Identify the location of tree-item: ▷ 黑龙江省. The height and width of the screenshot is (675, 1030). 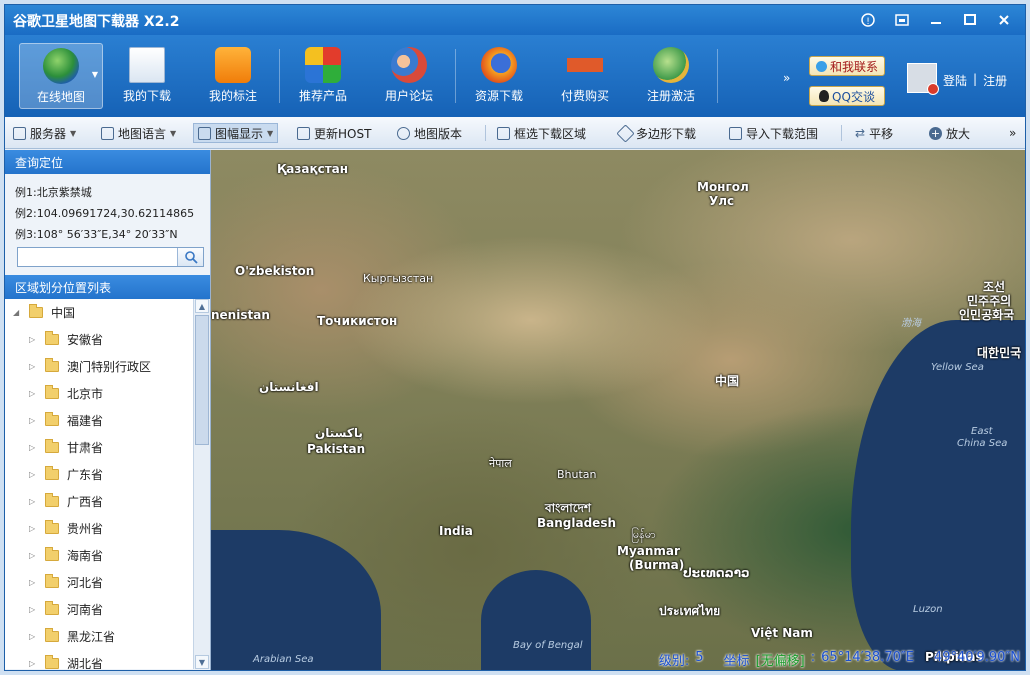
(72, 636).